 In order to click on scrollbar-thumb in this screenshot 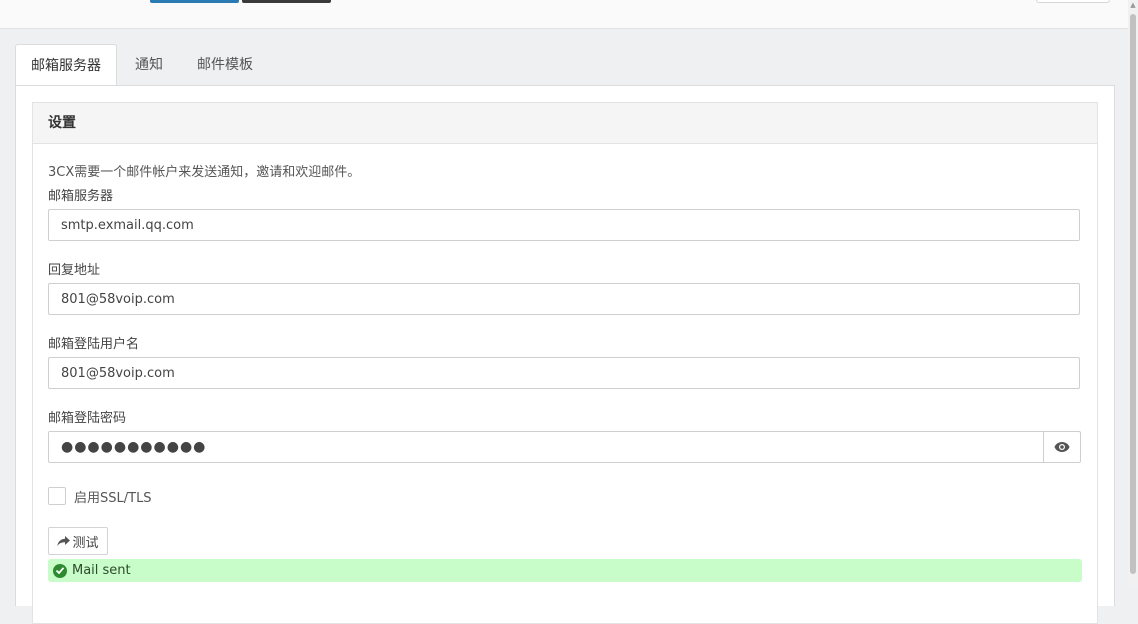, I will do `click(1133, 294)`.